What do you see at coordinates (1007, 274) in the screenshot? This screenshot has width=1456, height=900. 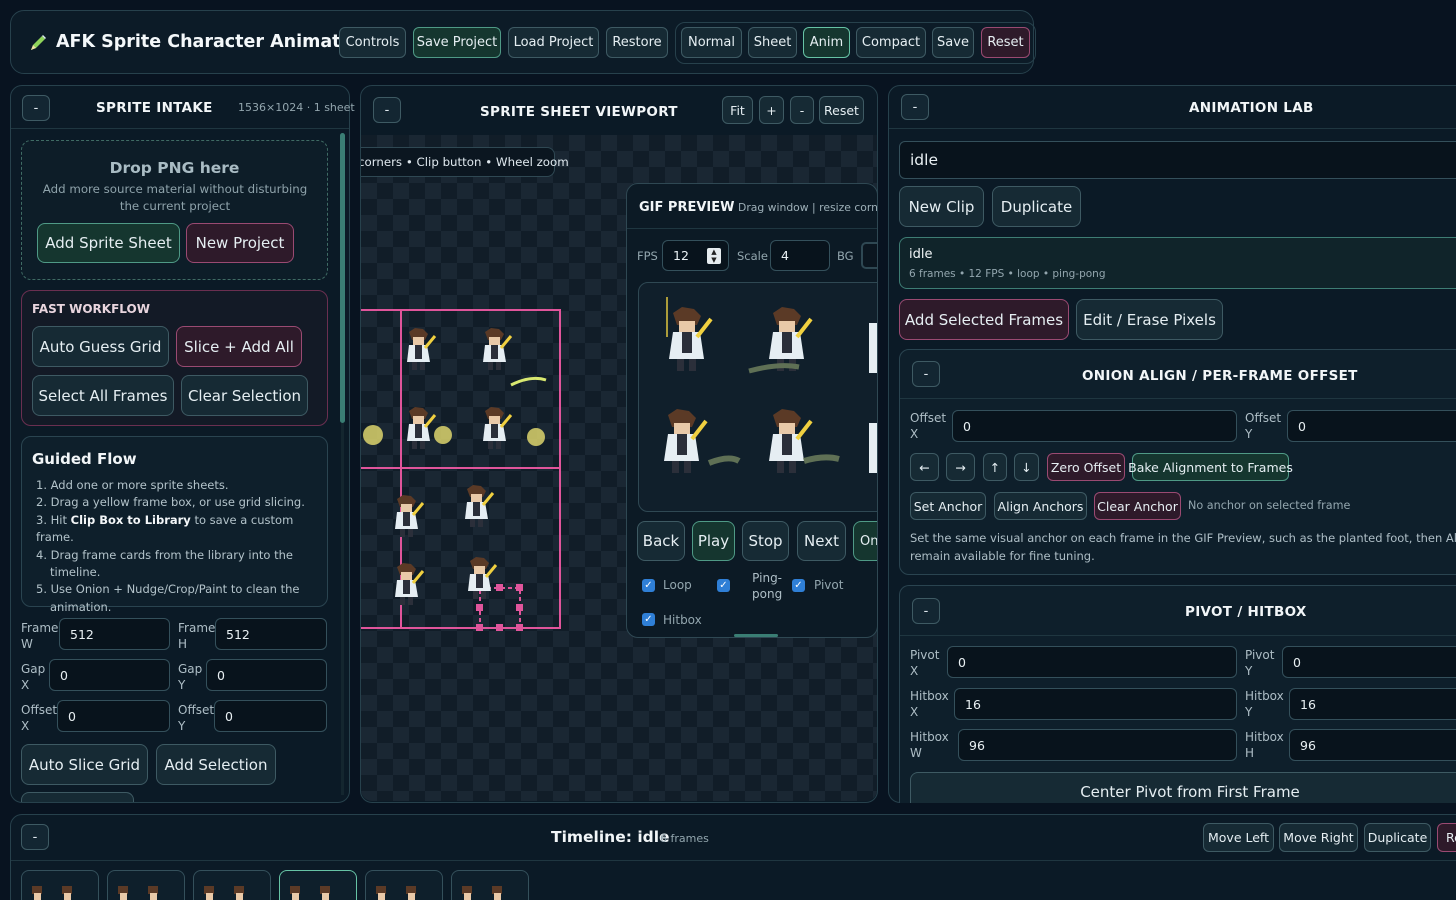 I see `clip-item-meta: 6 frames • 12 FPS • loop • ping-pong` at bounding box center [1007, 274].